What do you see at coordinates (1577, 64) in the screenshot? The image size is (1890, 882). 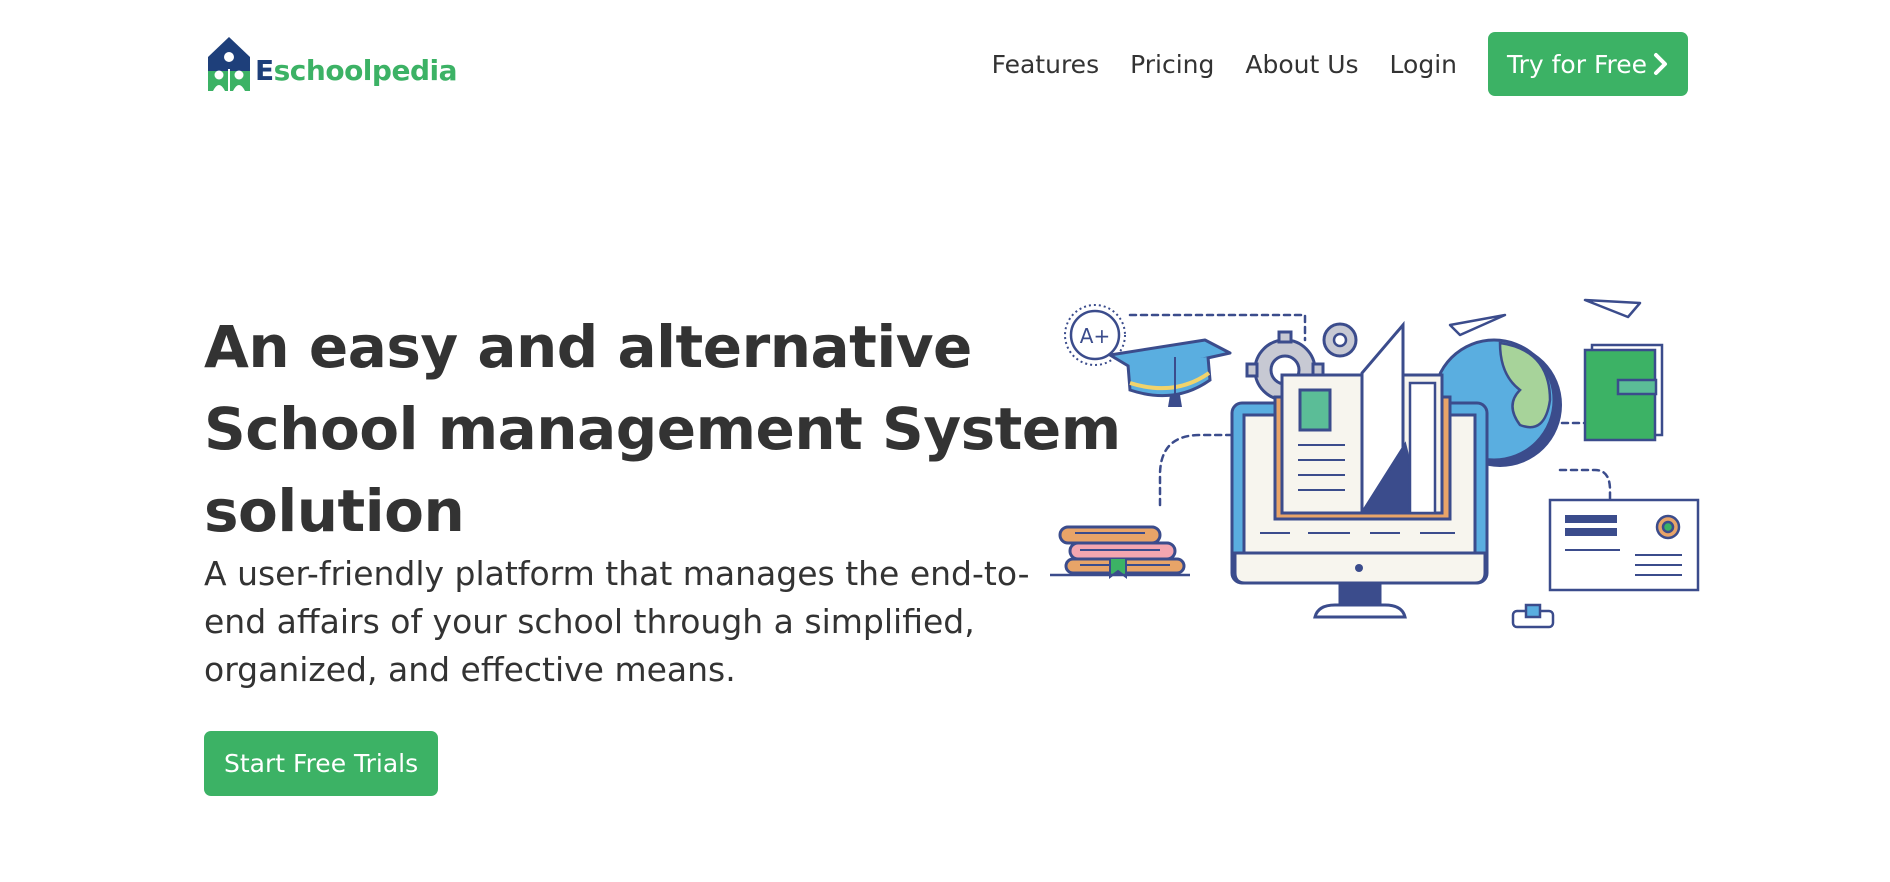 I see `try-for-free-label: Try for Free` at bounding box center [1577, 64].